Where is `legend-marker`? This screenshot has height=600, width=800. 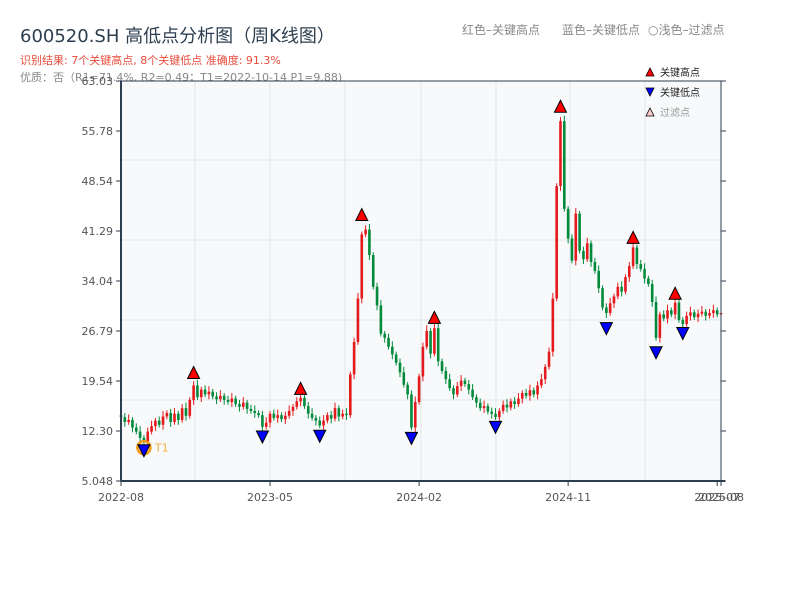 legend-marker is located at coordinates (650, 72).